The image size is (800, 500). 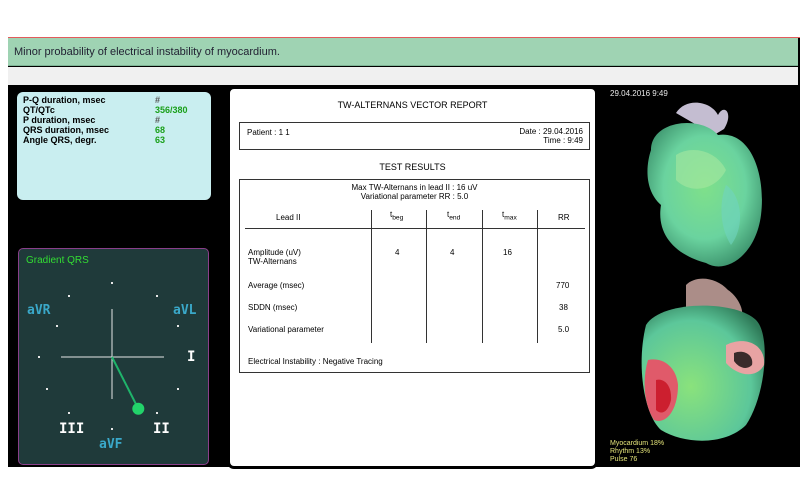 I want to click on variational-parameter-rr: Variational parameter RR : 5.0, so click(x=414, y=196).